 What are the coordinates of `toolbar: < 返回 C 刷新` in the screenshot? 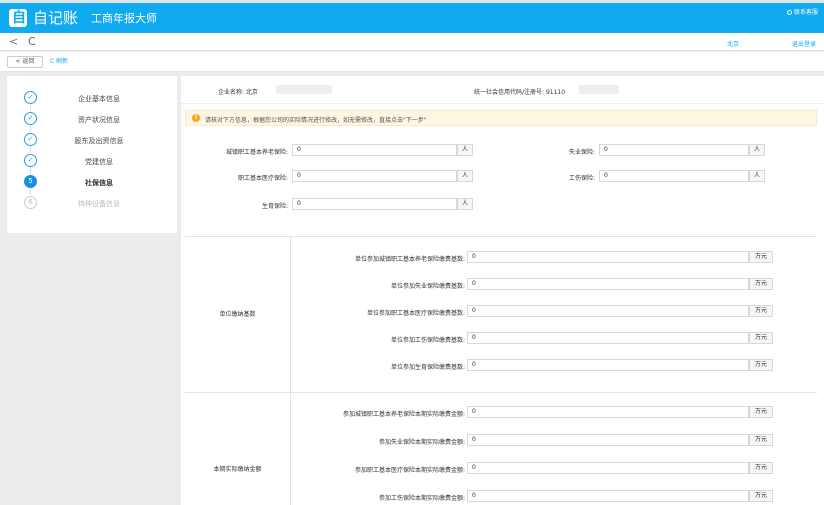 It's located at (412, 62).